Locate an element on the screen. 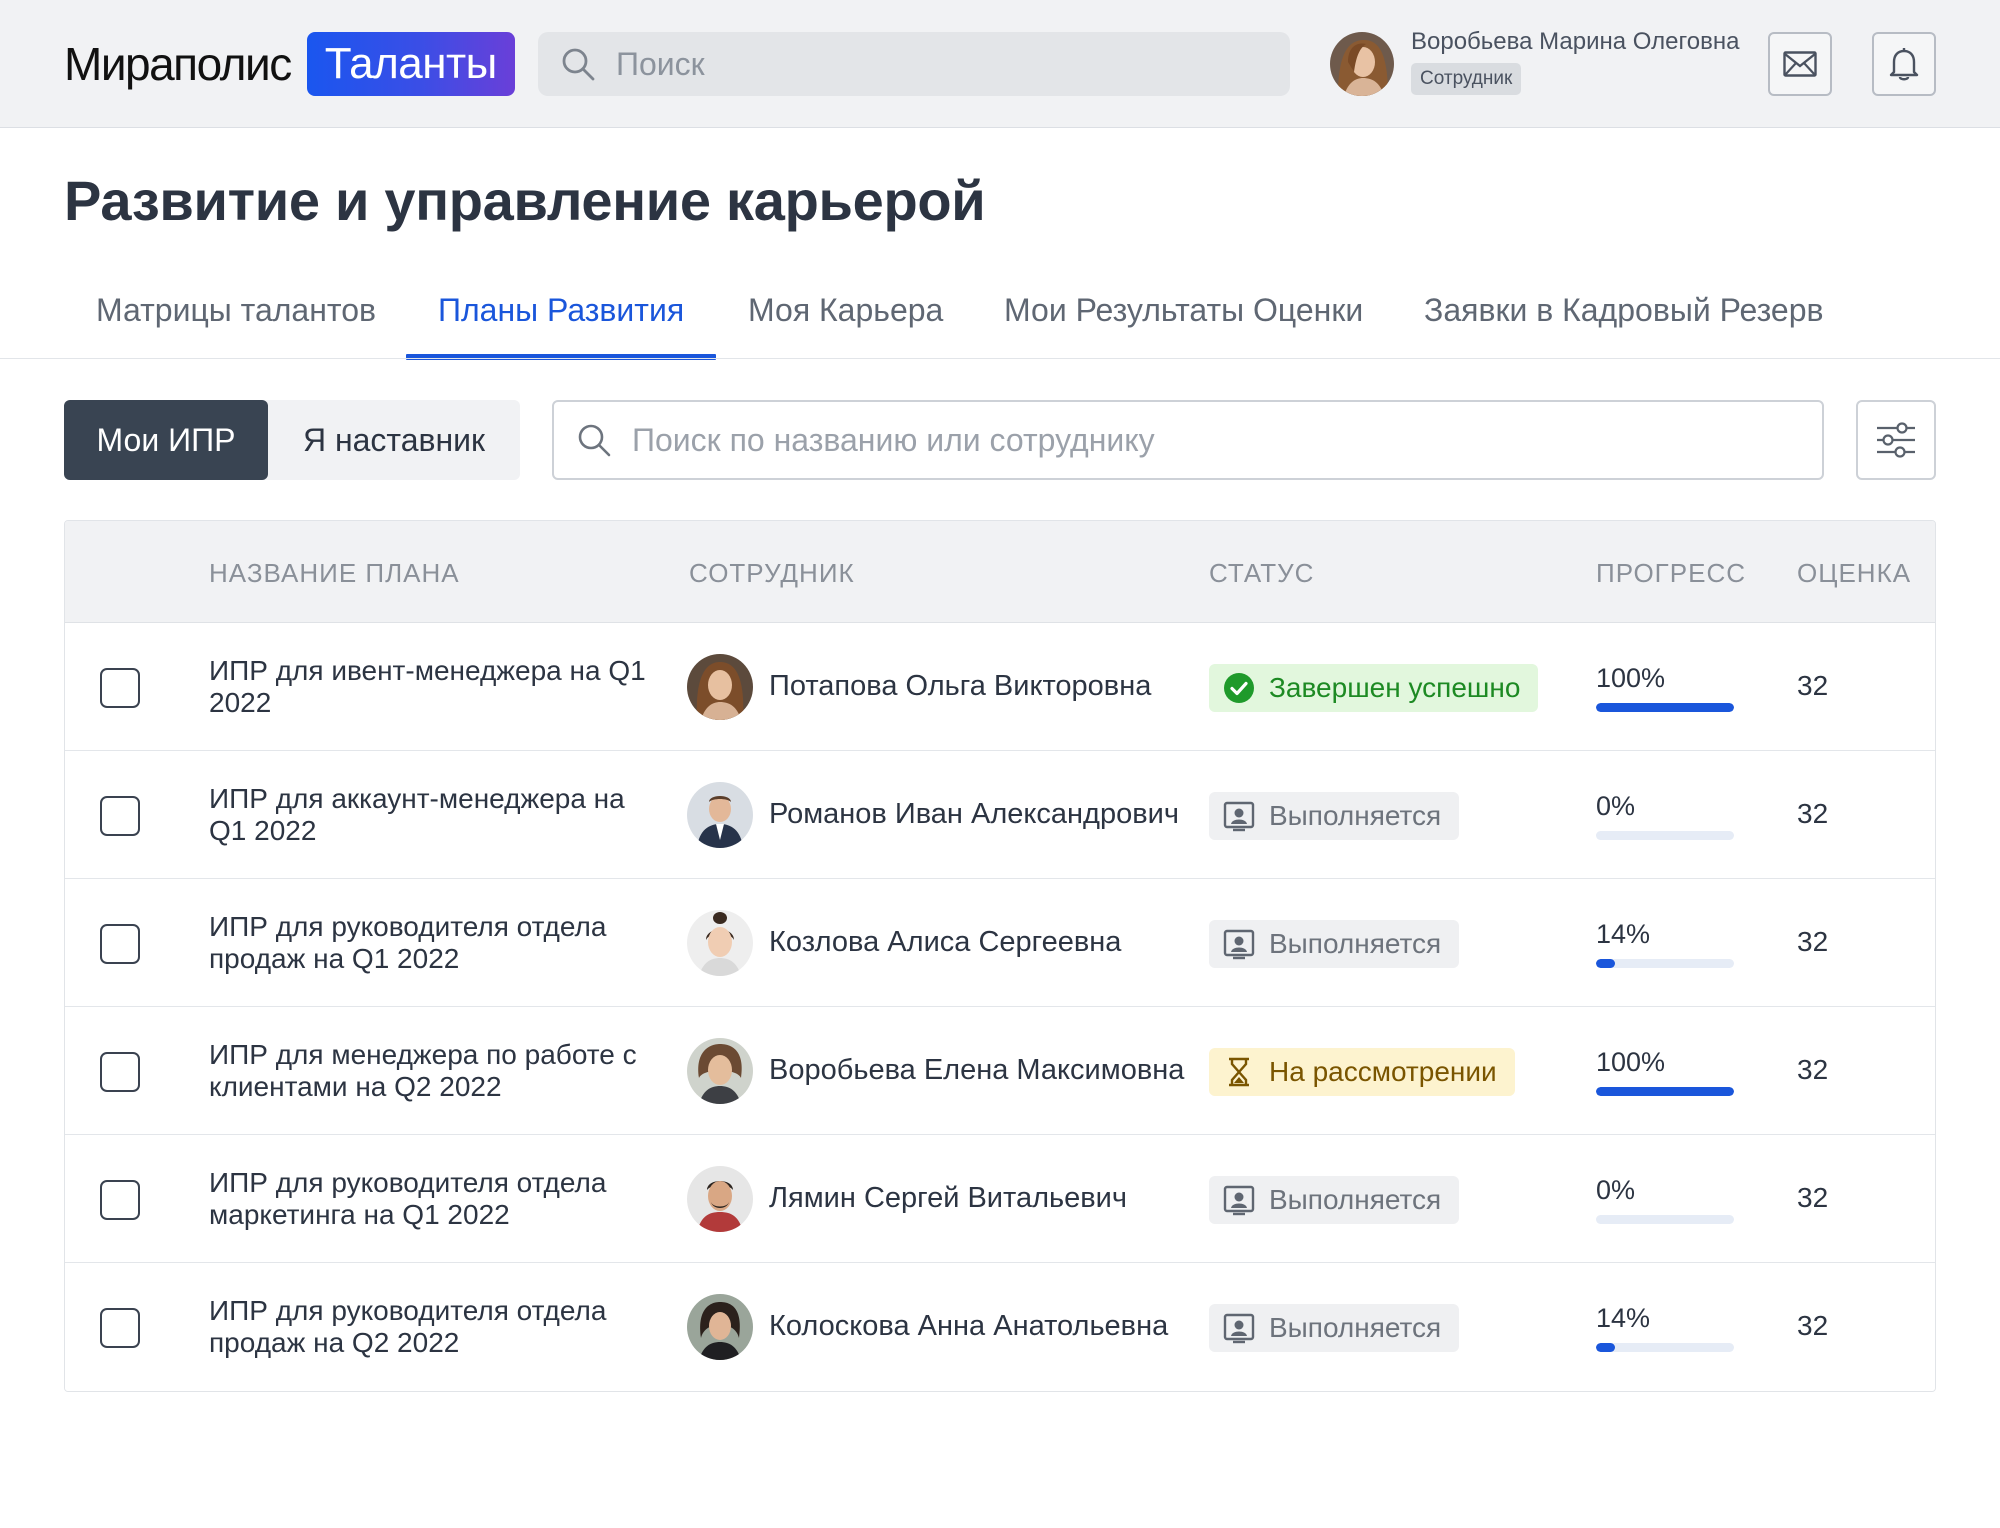 This screenshot has width=2000, height=1528. search-icon is located at coordinates (578, 64).